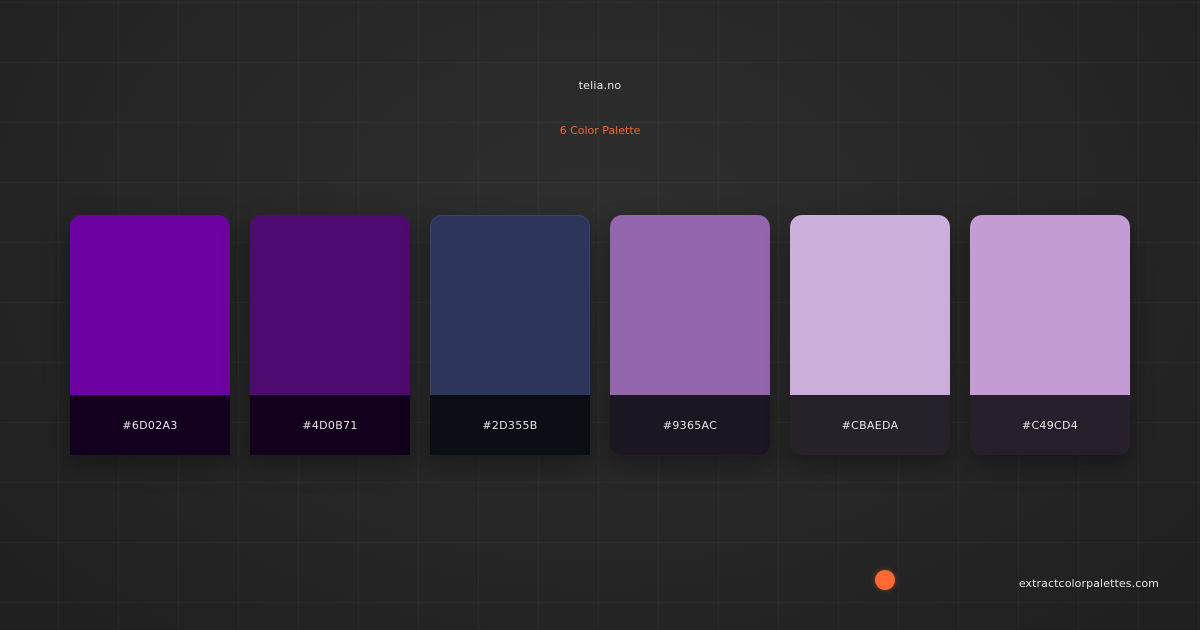 This screenshot has width=1200, height=630. I want to click on swatch-hex-label: #9365AC, so click(690, 425).